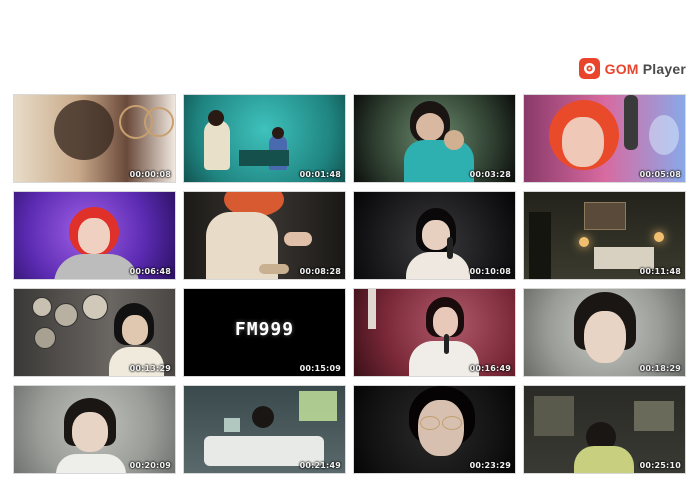 This screenshot has width=700, height=492. I want to click on timestamp-label: 00:00:08, so click(150, 174).